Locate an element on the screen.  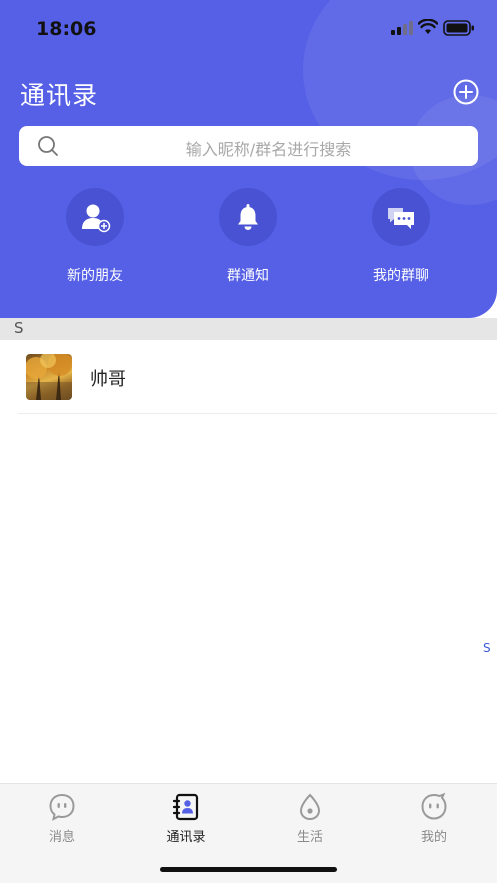
my-groups-icon-circle is located at coordinates (401, 217).